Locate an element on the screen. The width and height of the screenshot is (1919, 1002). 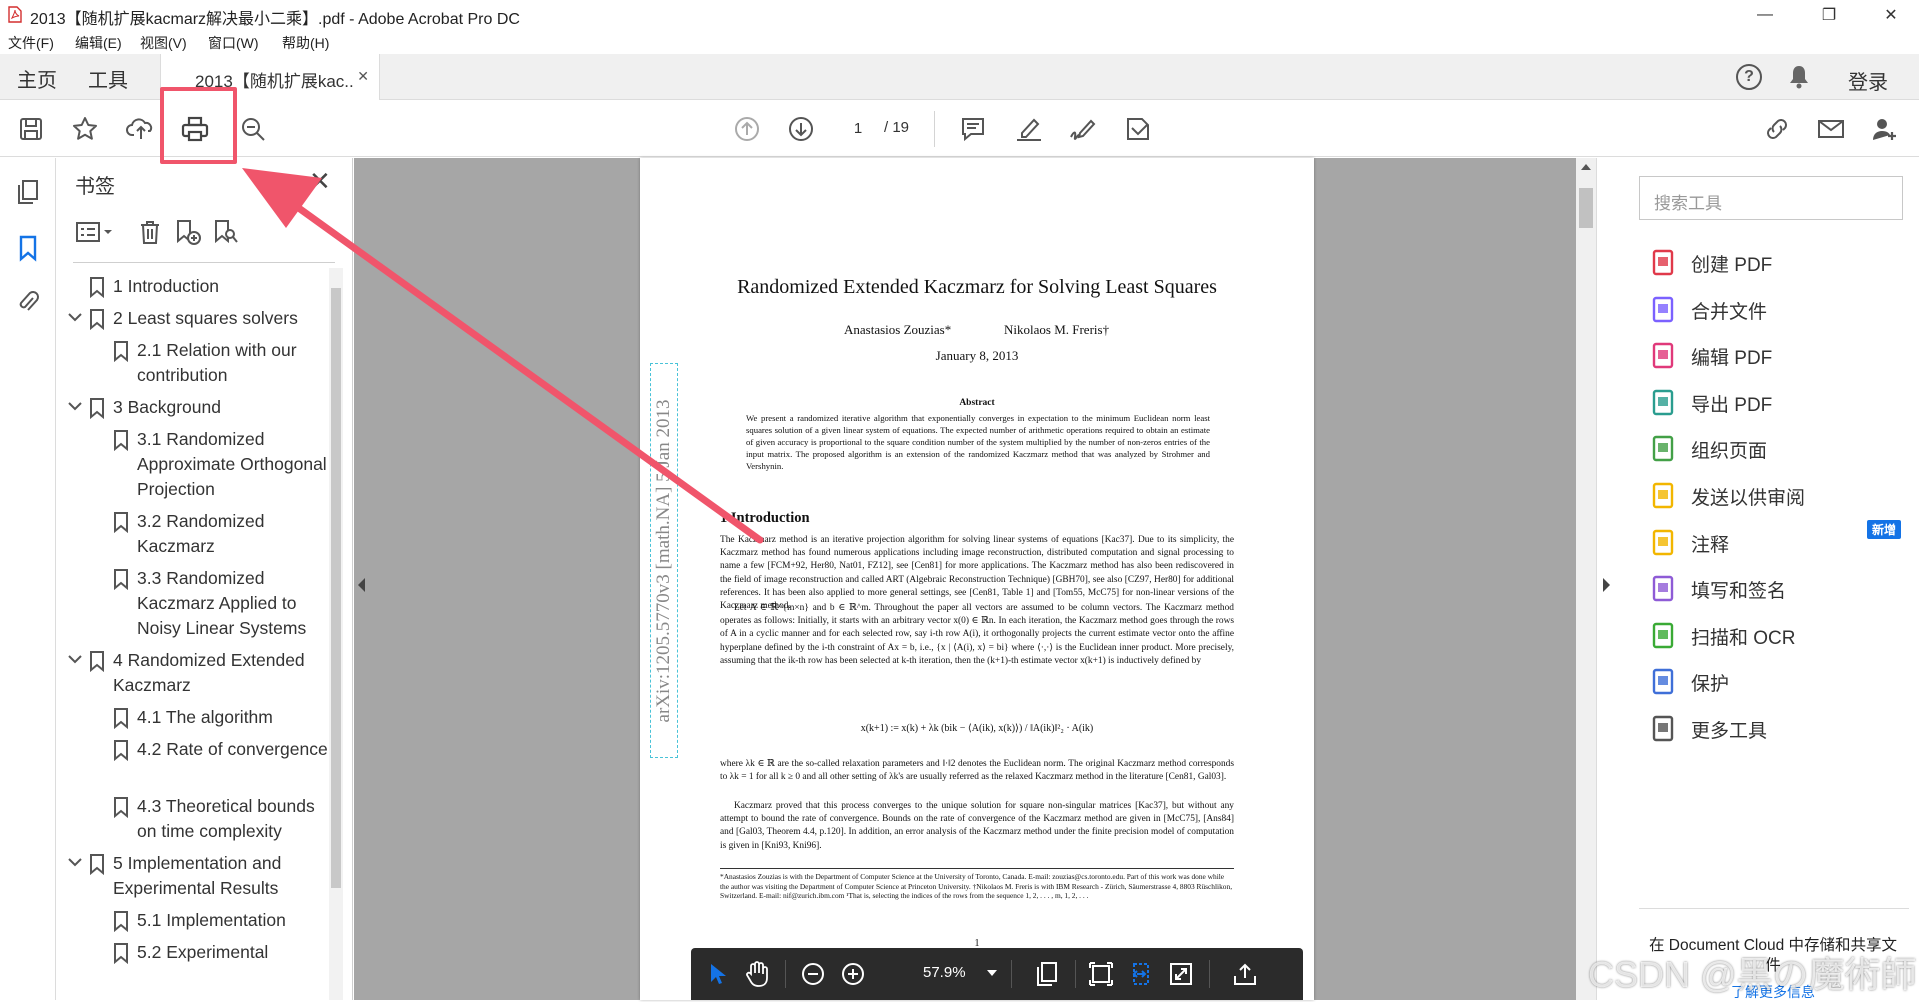
collapse-right-icon is located at coordinates (1606, 585).